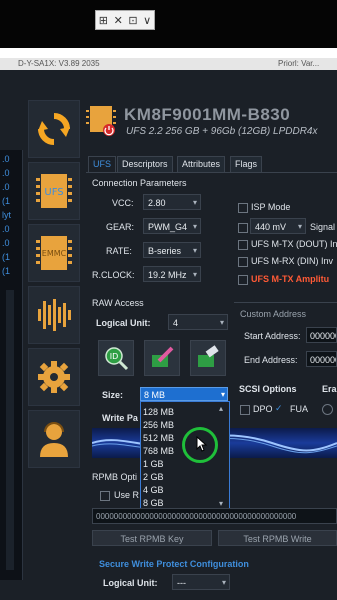  Describe the element at coordinates (299, 409) in the screenshot. I see `fua-label: FUA` at that location.